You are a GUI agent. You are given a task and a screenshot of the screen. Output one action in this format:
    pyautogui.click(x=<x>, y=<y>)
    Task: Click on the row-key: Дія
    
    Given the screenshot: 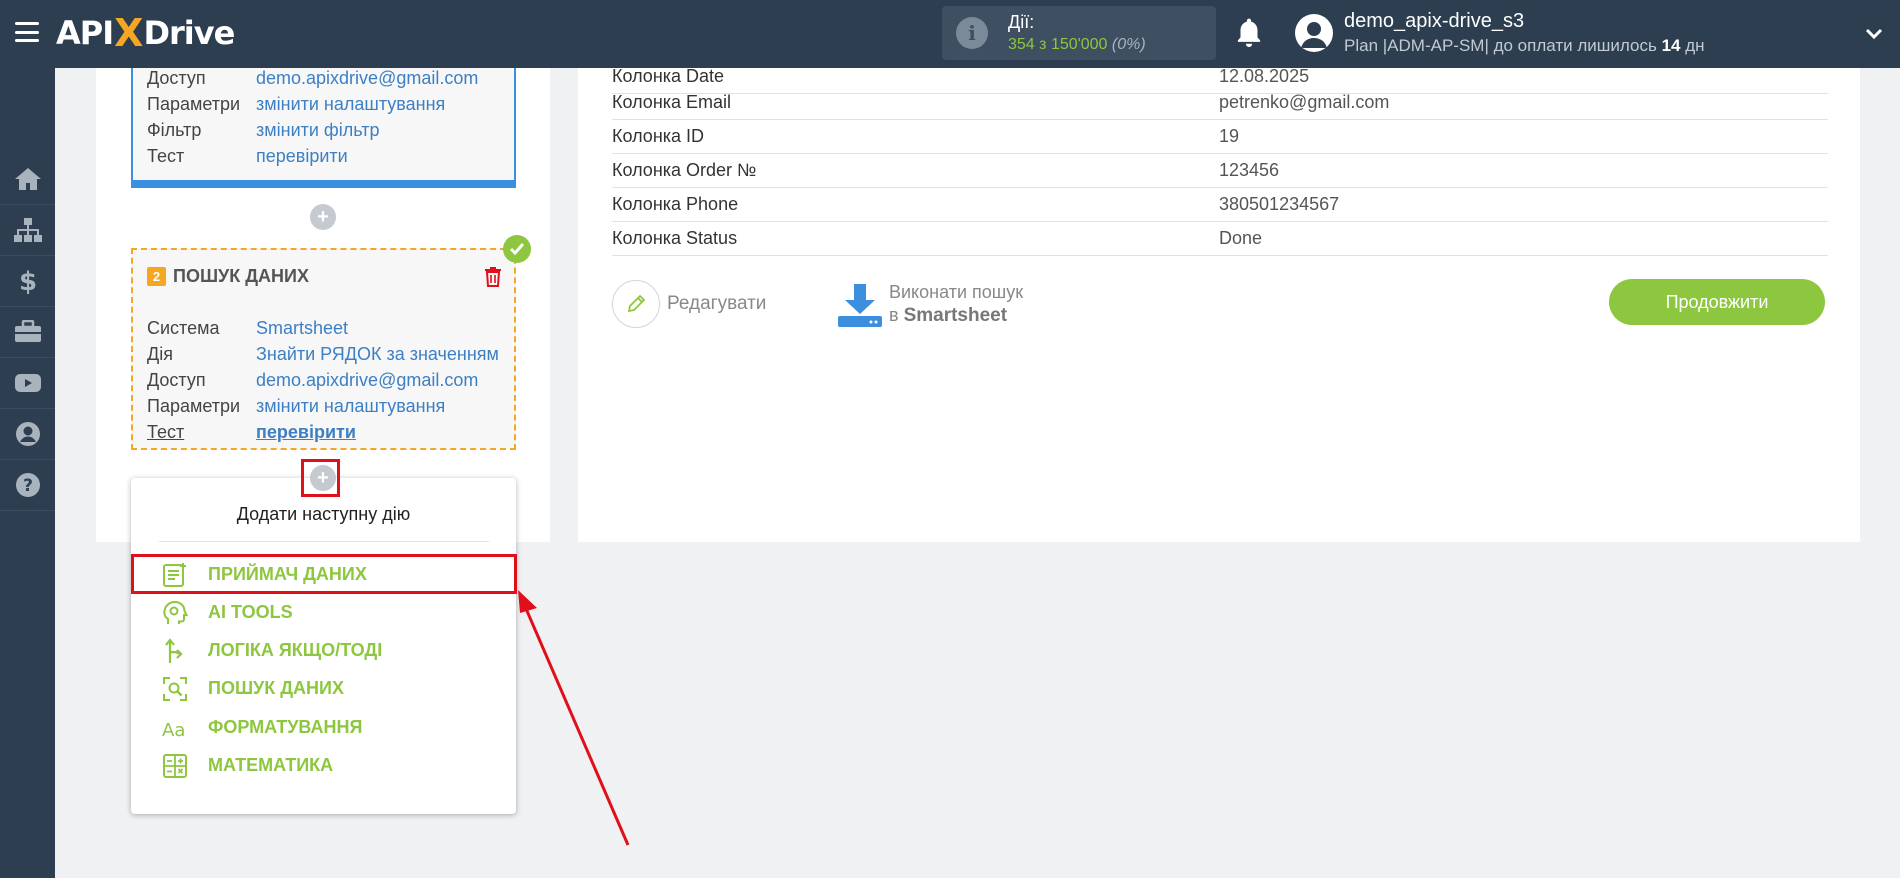 What is the action you would take?
    pyautogui.click(x=160, y=354)
    